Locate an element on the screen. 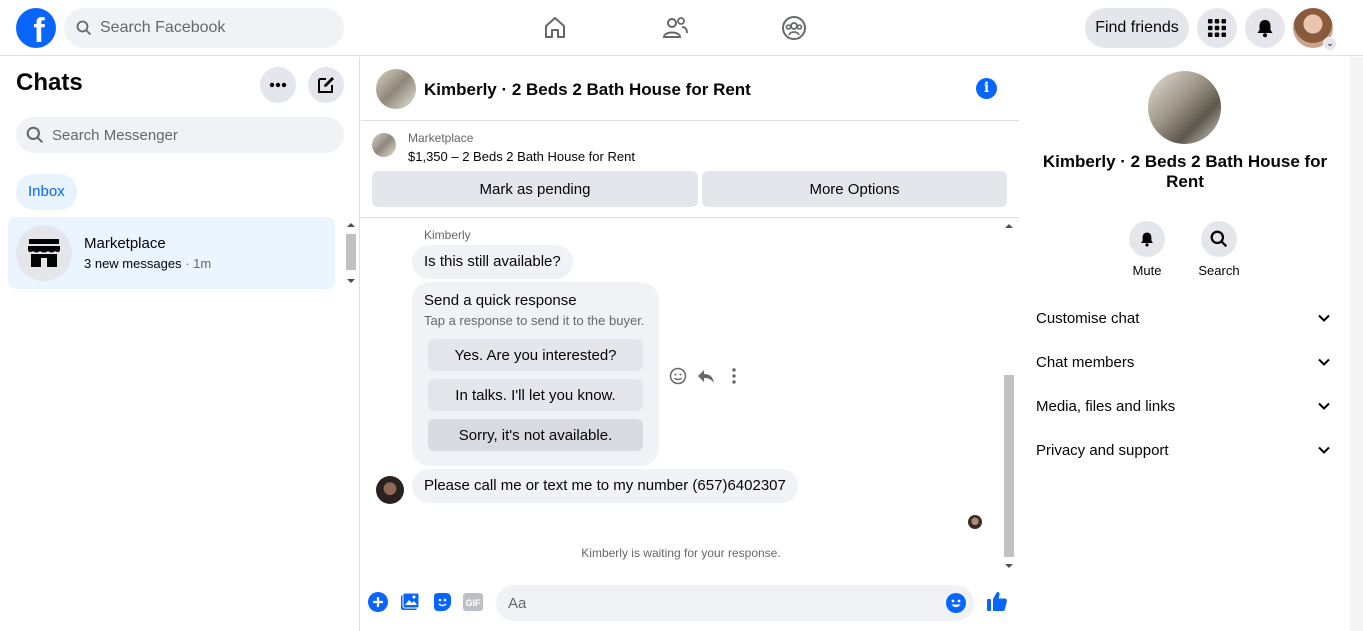 The width and height of the screenshot is (1363, 631). notifications-bell-icon is located at coordinates (1265, 28).